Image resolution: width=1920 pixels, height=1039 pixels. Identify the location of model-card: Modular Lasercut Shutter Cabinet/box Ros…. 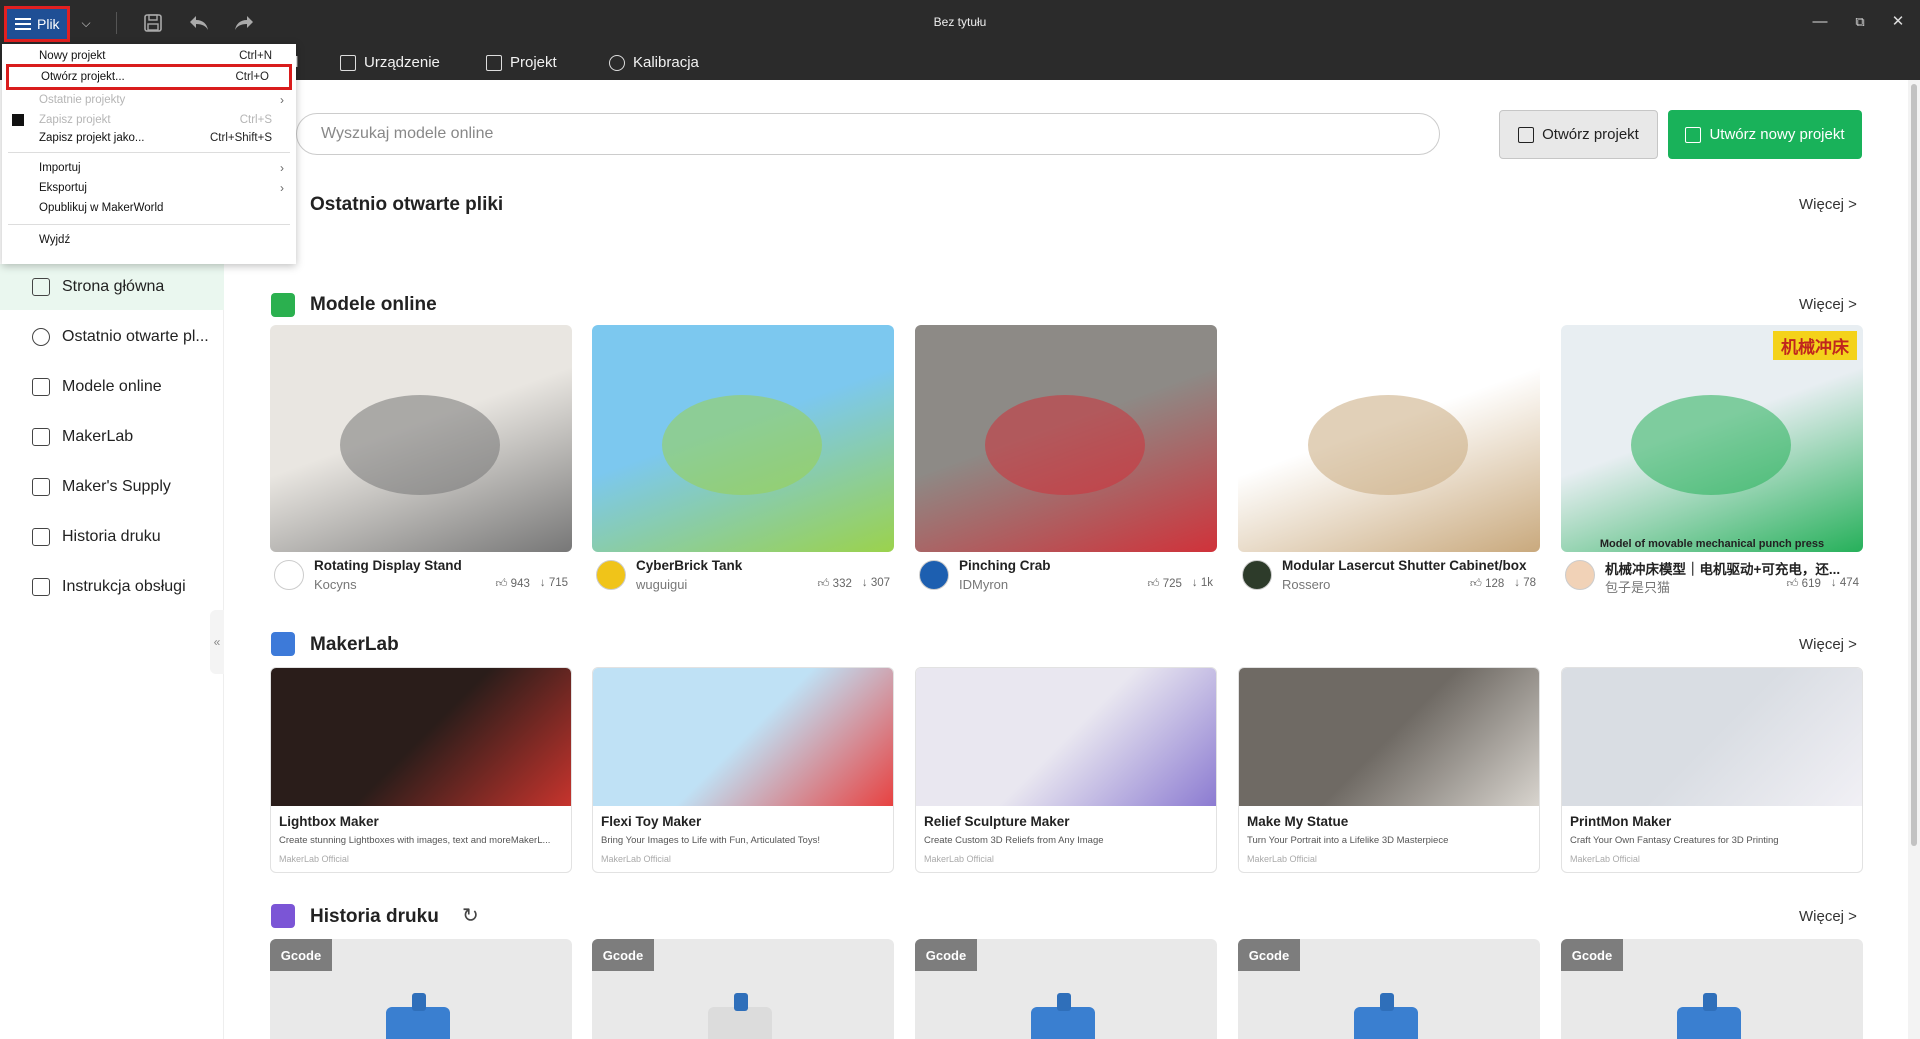
(1389, 460).